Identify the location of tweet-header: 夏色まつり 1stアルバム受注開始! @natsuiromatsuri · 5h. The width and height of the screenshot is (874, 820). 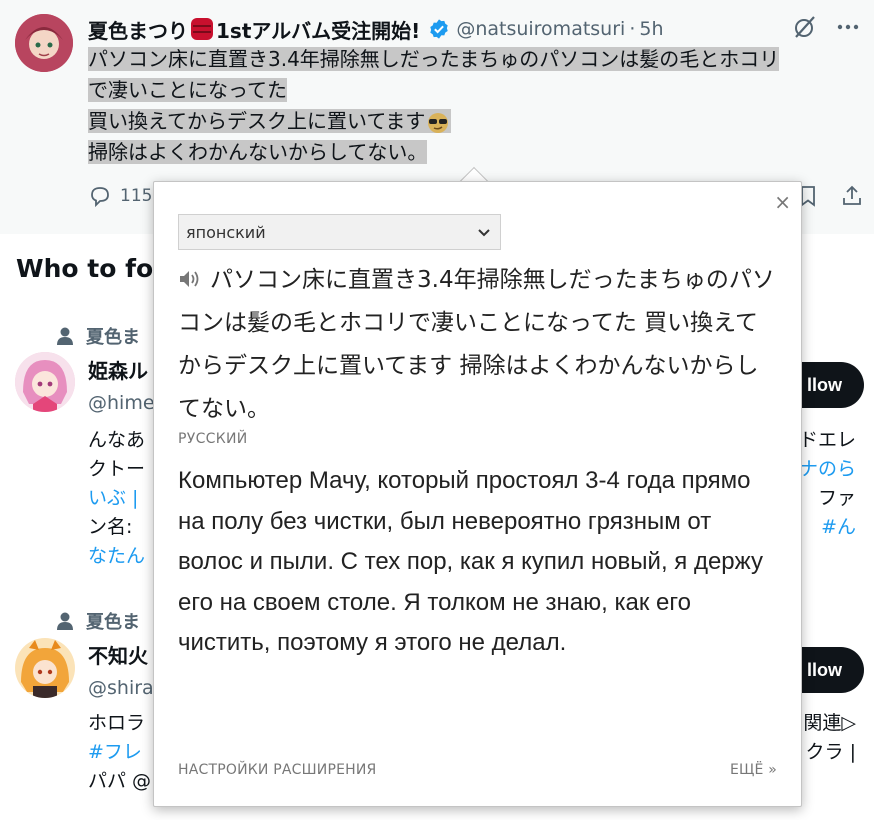
(376, 29).